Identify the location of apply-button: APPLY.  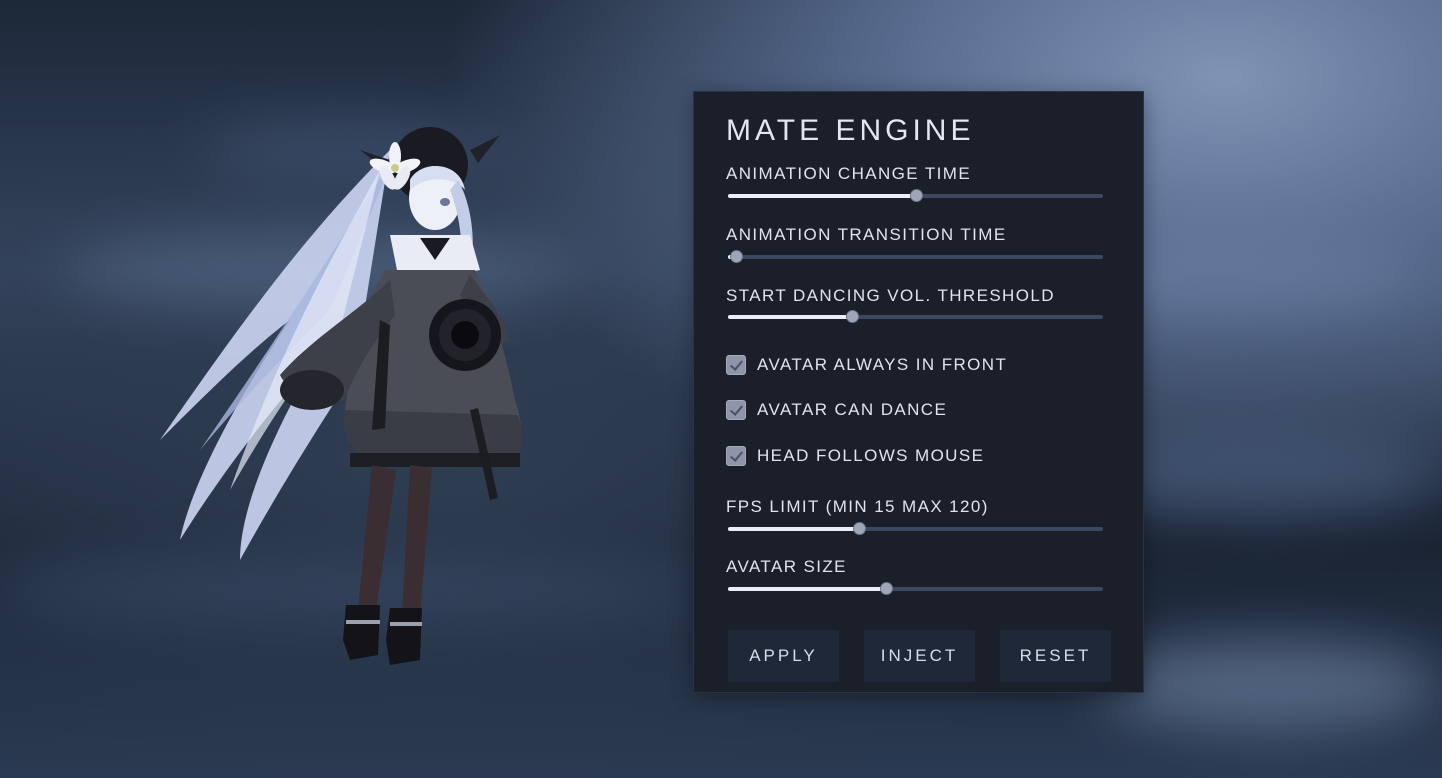
(783, 656).